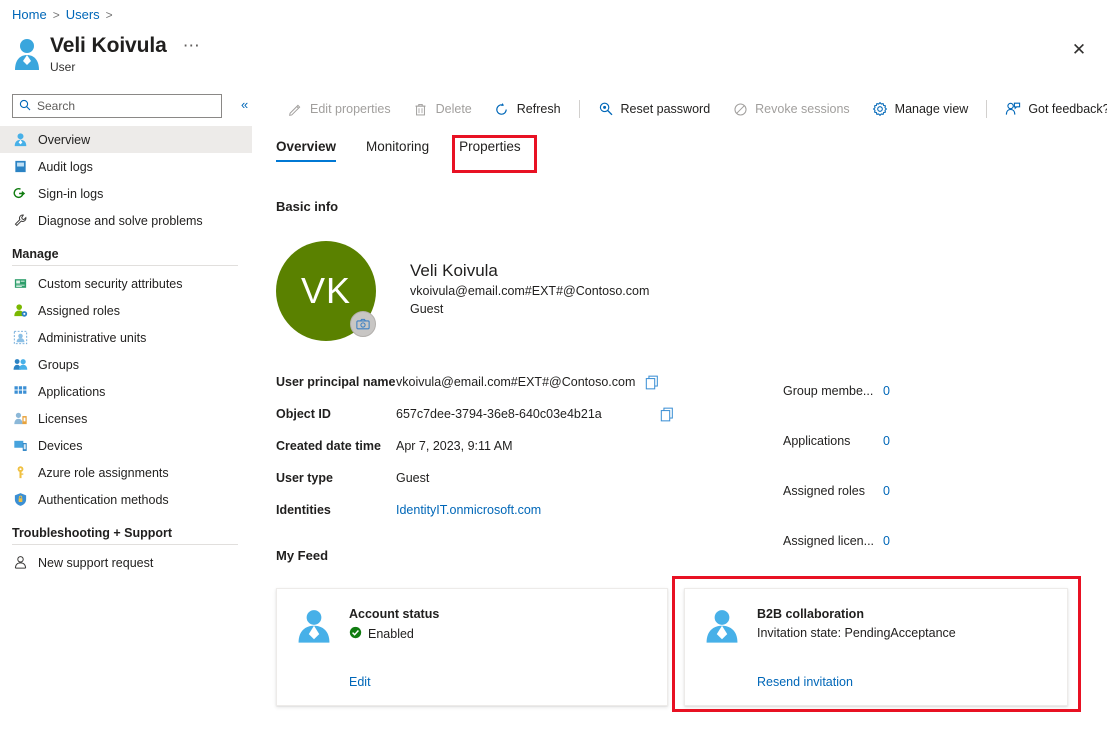  I want to click on stat-row-assigned-roles: Assigned roles 0, so click(908, 491).